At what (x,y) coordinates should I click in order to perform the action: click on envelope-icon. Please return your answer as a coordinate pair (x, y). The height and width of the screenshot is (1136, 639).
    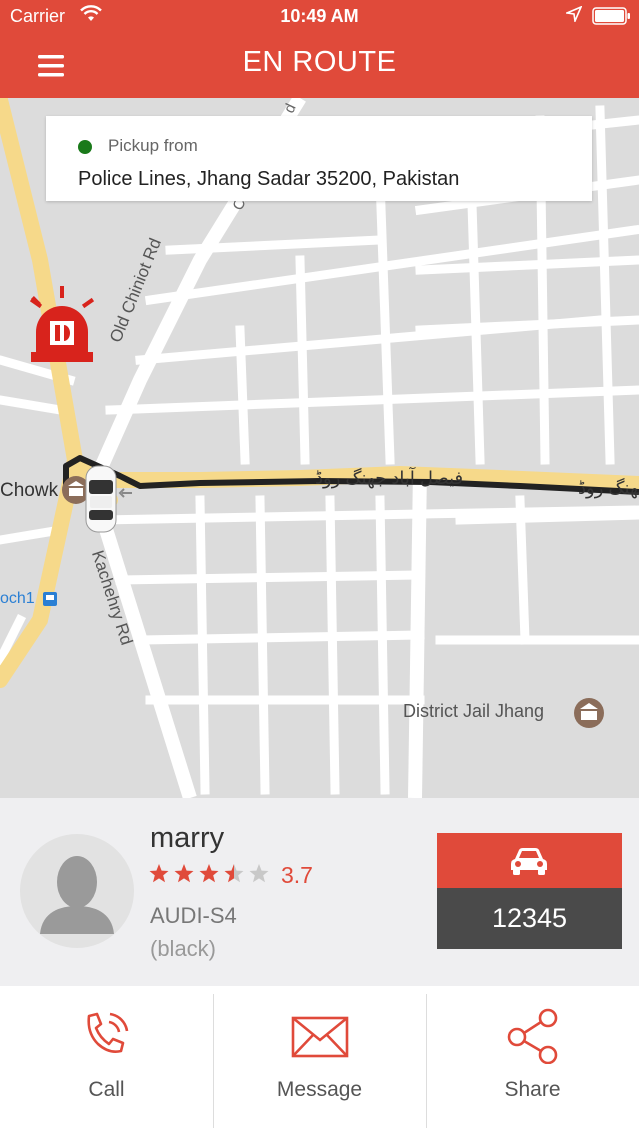
    Looking at the image, I should click on (319, 1038).